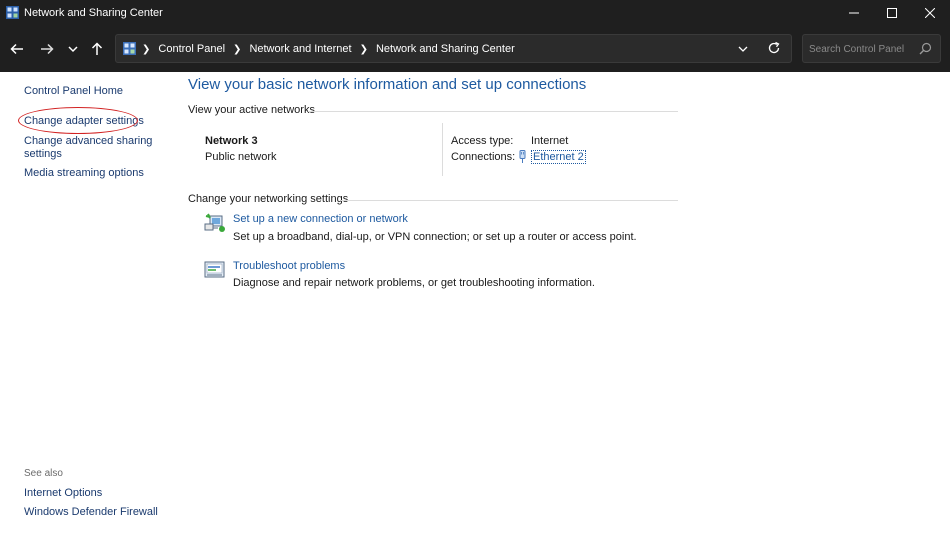 The height and width of the screenshot is (533, 950). I want to click on internet-options-link: Internet Options, so click(63, 493).